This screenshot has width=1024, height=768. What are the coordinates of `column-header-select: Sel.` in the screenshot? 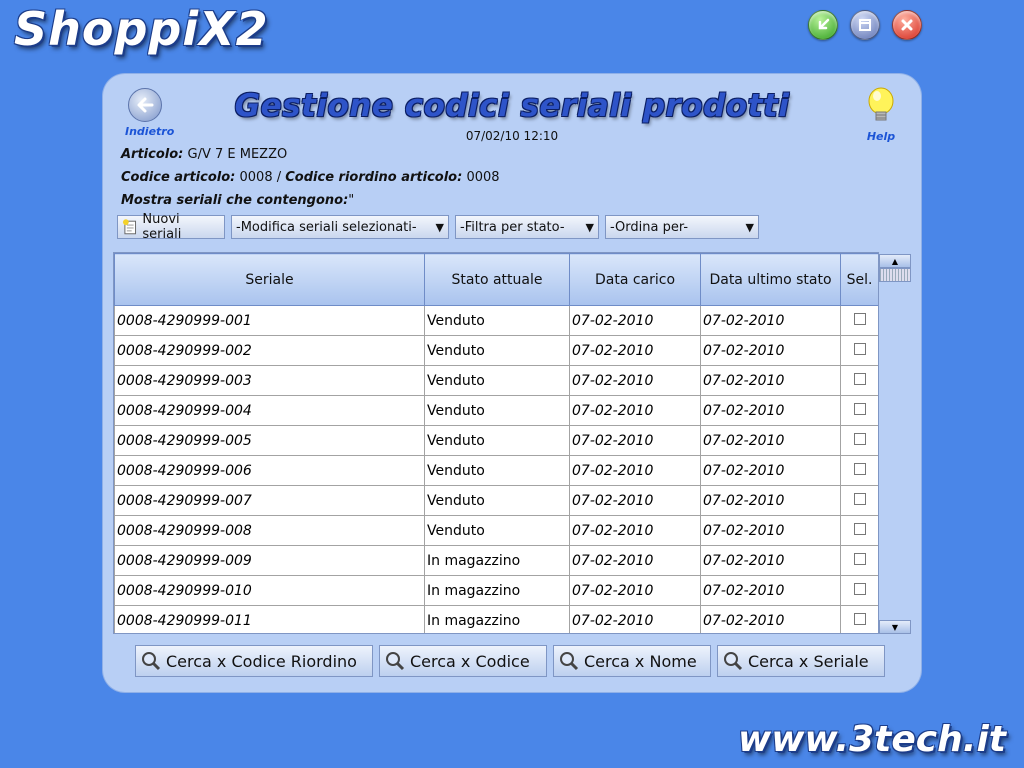 It's located at (859, 279).